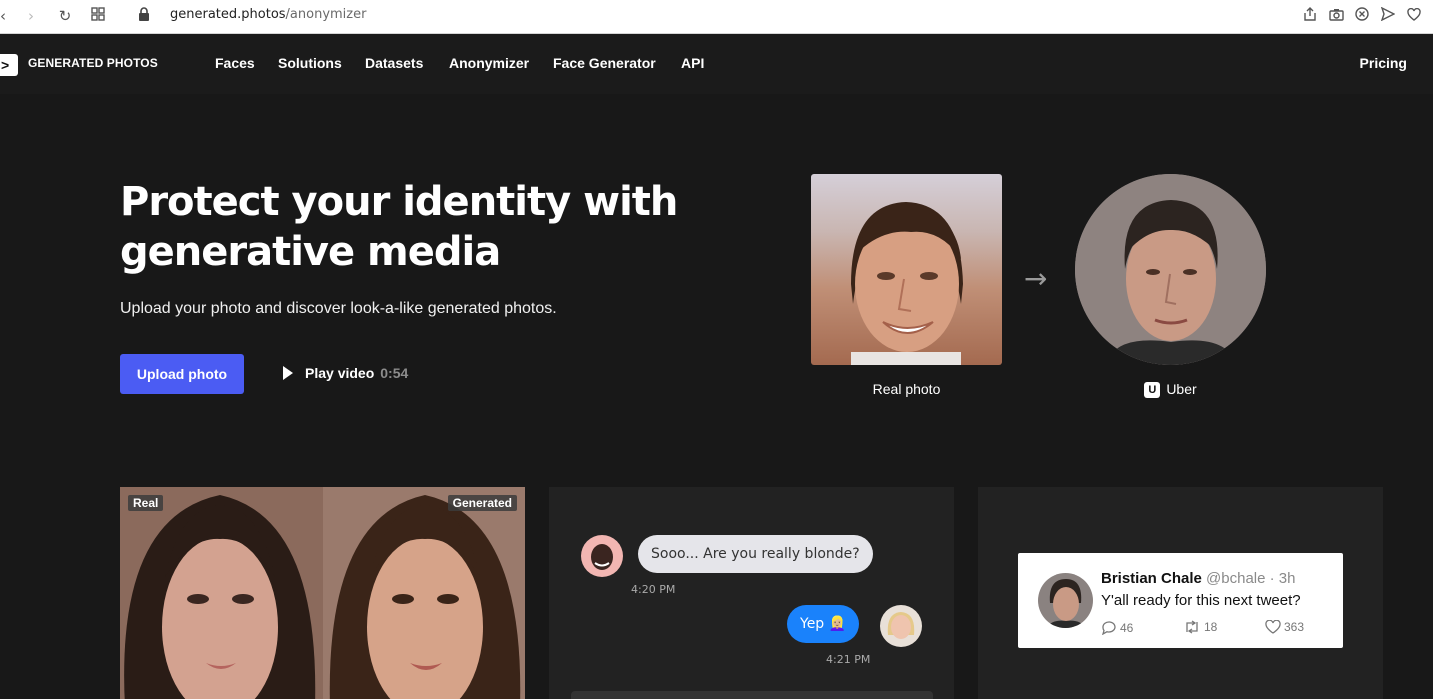  I want to click on tweet-text: Y'all ready for this next tweet?, so click(1201, 600).